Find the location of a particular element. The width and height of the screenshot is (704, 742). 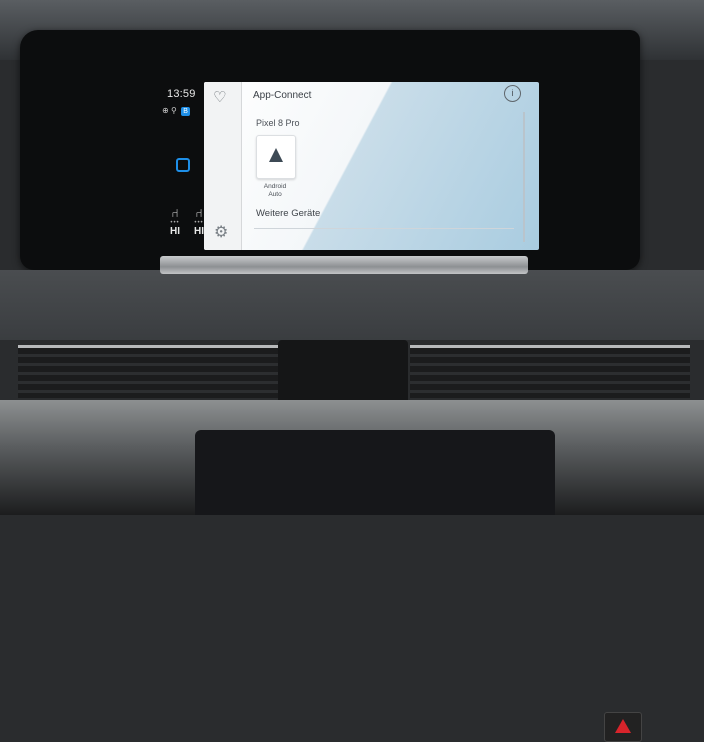

page-title: App-Connect is located at coordinates (282, 95).